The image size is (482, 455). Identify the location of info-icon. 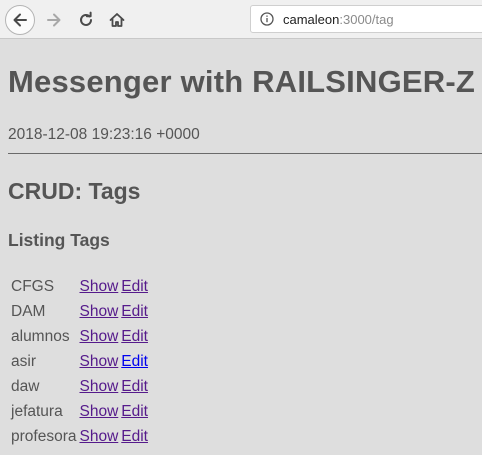
(267, 19).